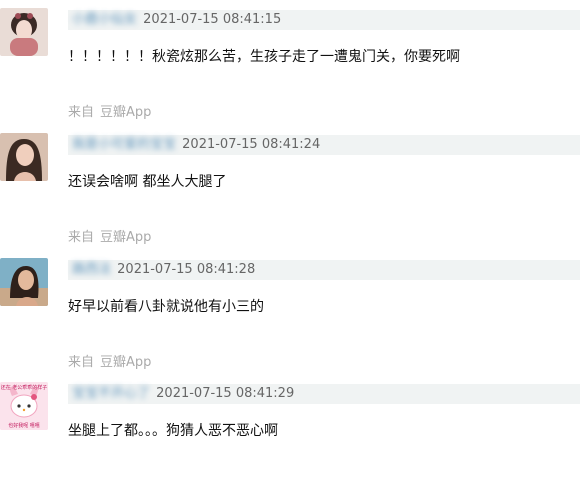  What do you see at coordinates (324, 20) in the screenshot?
I see `comment-meta: 小鹿小仙女 2021-07-15 08:41:15` at bounding box center [324, 20].